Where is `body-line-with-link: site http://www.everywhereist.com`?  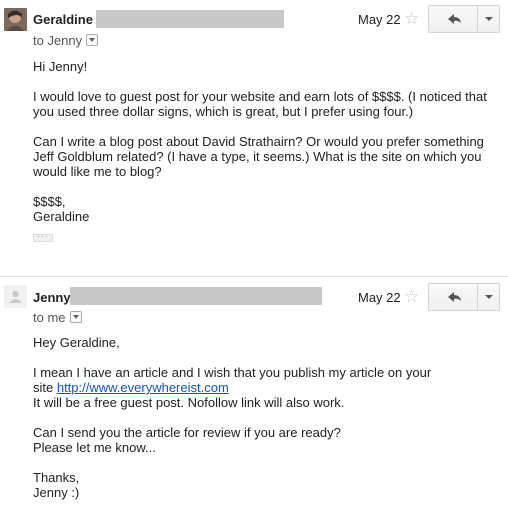
body-line-with-link: site http://www.everywhereist.com is located at coordinates (131, 387).